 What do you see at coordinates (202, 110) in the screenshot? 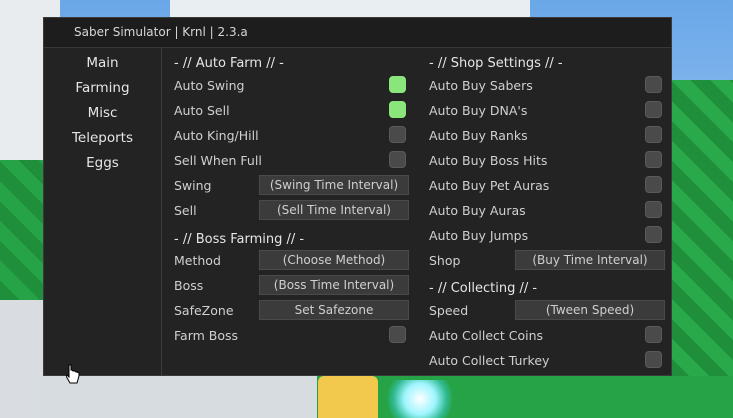
I see `auto-sell-label: Auto Sell` at bounding box center [202, 110].